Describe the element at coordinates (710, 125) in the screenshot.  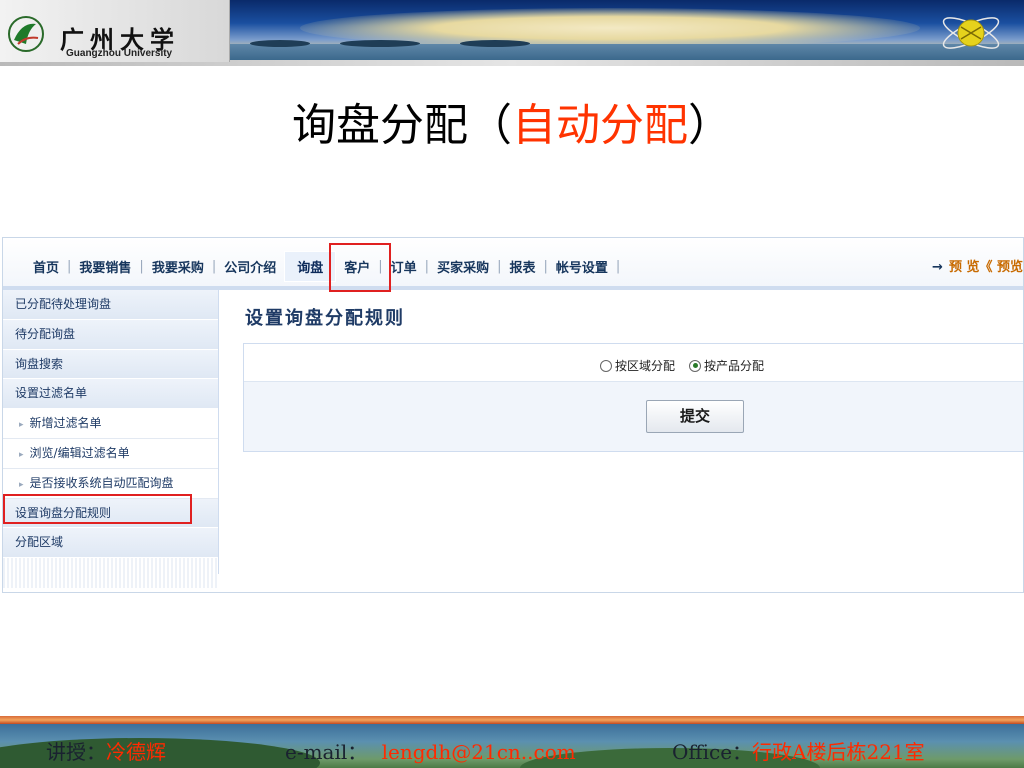
I see `title-close: ）` at that location.